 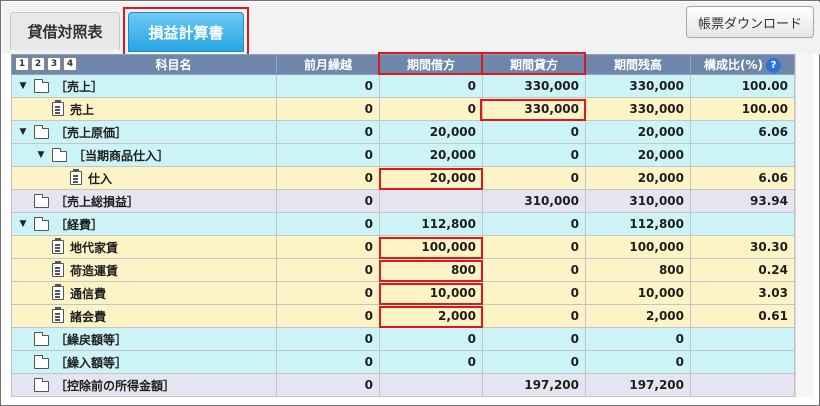 I want to click on table-header-row: 1 2 3 4 科目名 前月繰越 期間借方 期間貸方 期間残高 構成比(%)?, so click(x=403, y=64).